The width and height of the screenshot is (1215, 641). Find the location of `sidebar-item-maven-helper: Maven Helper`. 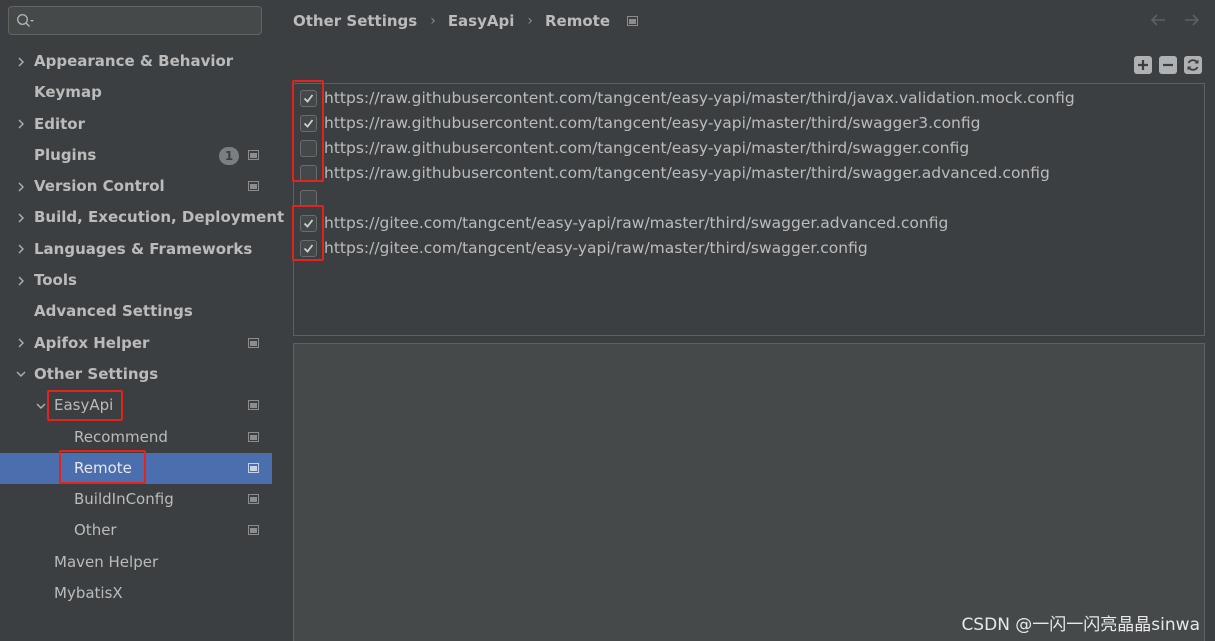

sidebar-item-maven-helper: Maven Helper is located at coordinates (136, 562).